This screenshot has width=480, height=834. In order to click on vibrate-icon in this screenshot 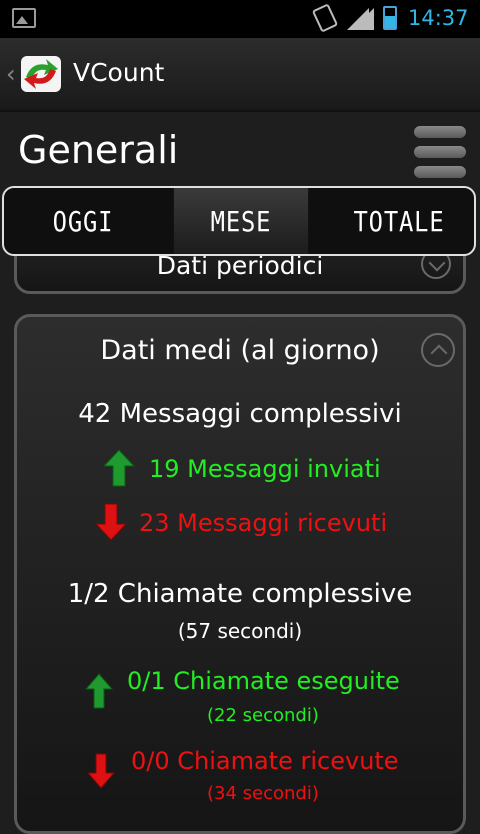, I will do `click(325, 18)`.